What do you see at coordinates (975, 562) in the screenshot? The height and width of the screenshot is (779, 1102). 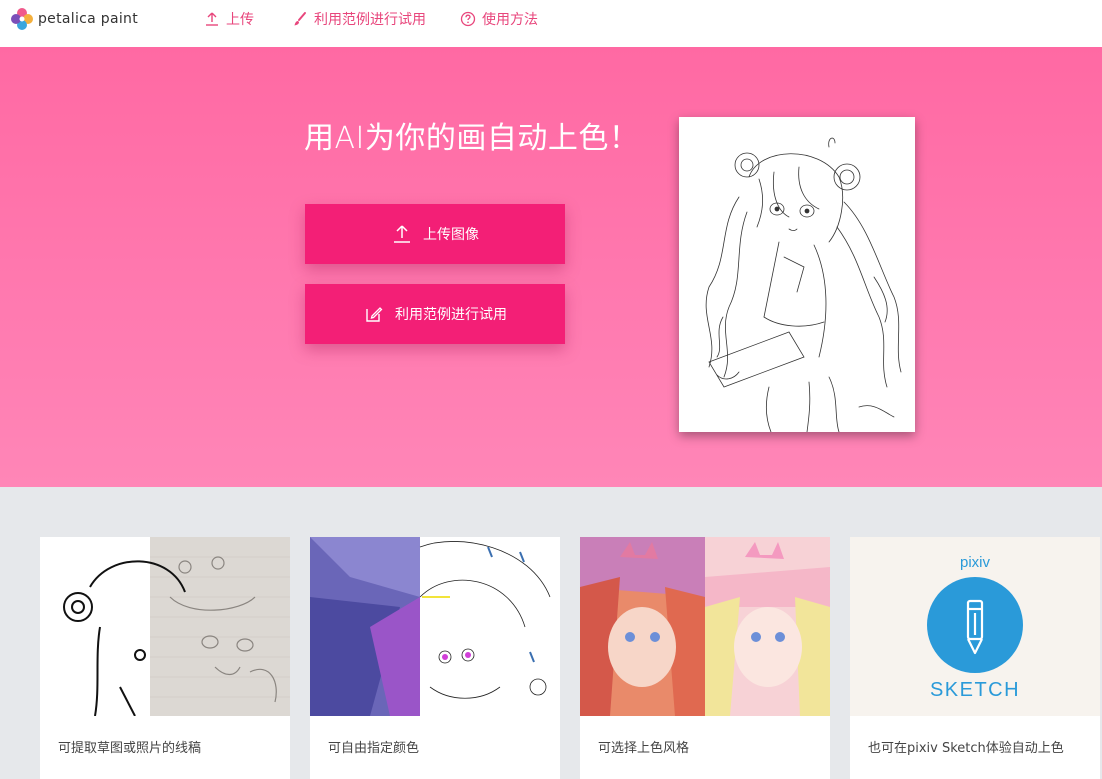 I see `pixiv-wordmark: pixiv` at bounding box center [975, 562].